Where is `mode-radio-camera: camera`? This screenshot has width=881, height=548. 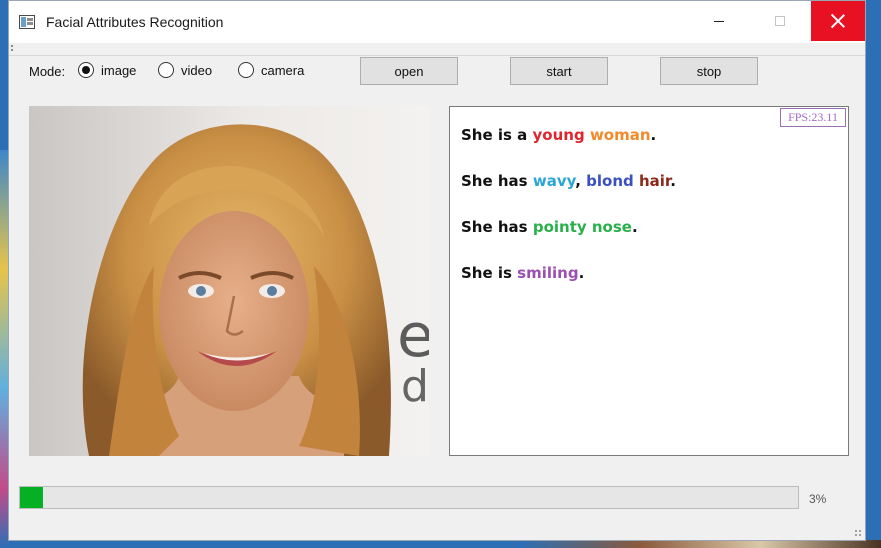
mode-radio-camera: camera is located at coordinates (271, 70).